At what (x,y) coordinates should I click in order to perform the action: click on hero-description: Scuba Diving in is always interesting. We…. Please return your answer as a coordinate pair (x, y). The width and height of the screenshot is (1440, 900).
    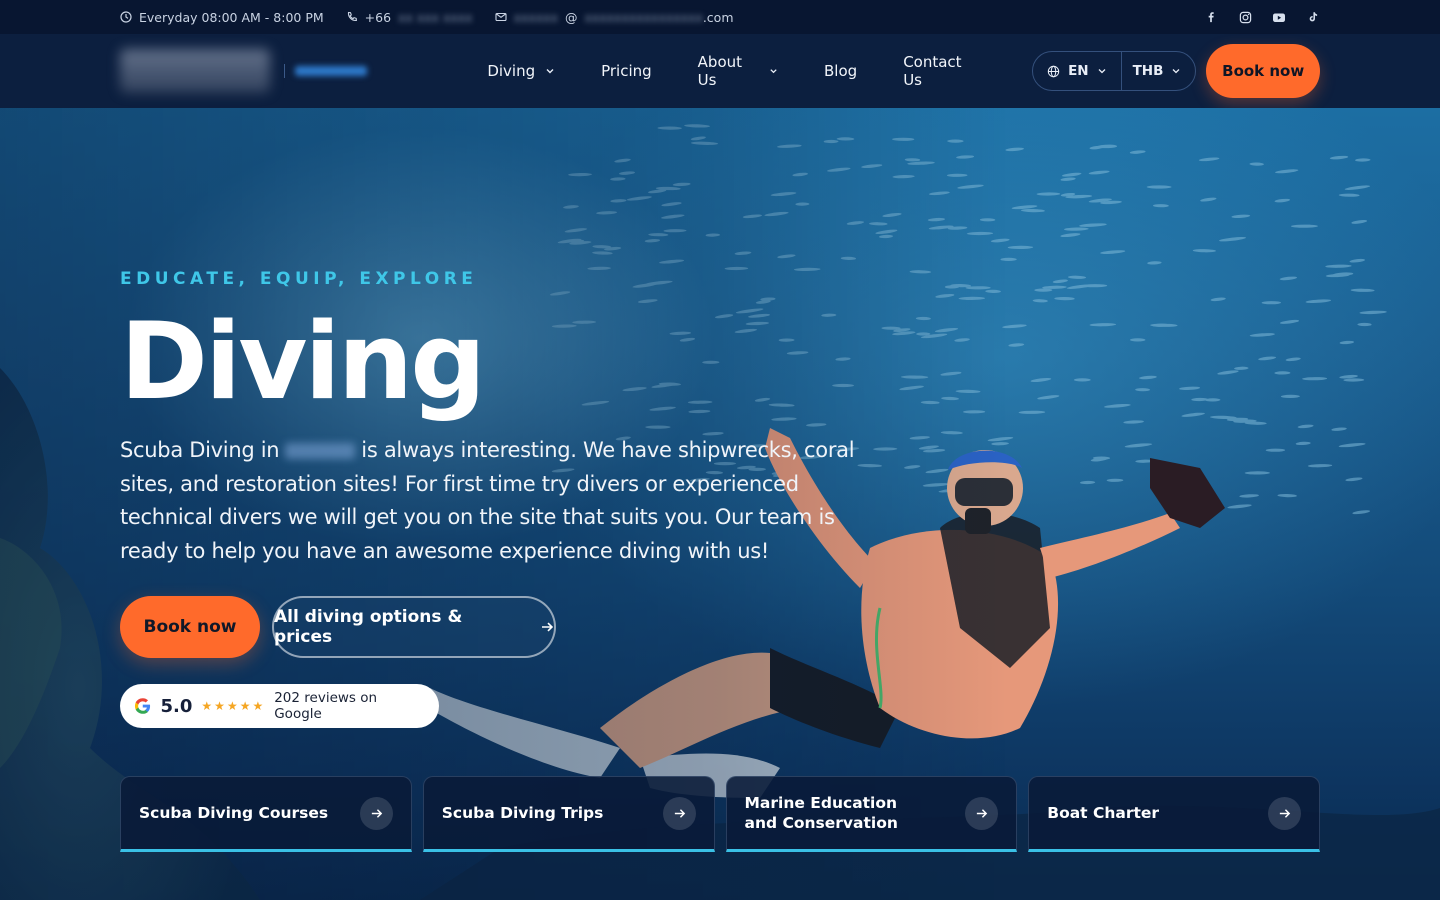
    Looking at the image, I should click on (500, 501).